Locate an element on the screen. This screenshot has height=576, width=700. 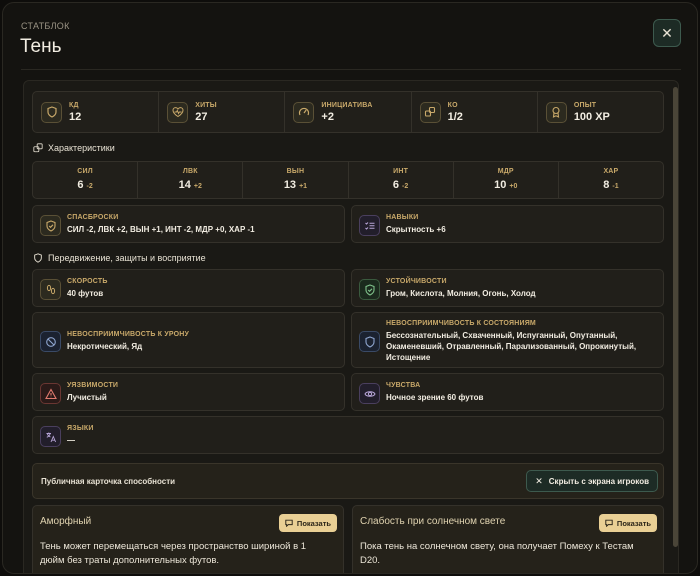
box-value: Скрытность +6 is located at coordinates (416, 229).